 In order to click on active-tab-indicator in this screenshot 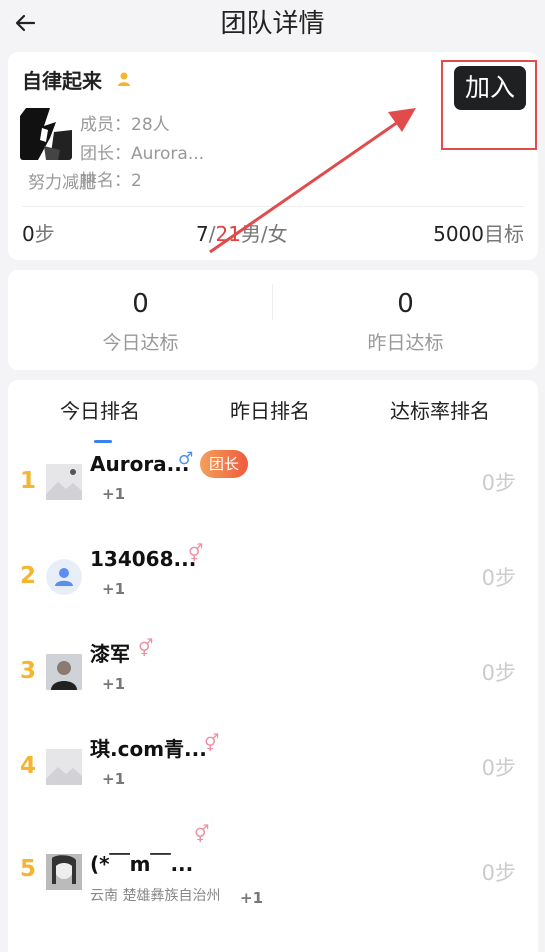, I will do `click(103, 441)`.